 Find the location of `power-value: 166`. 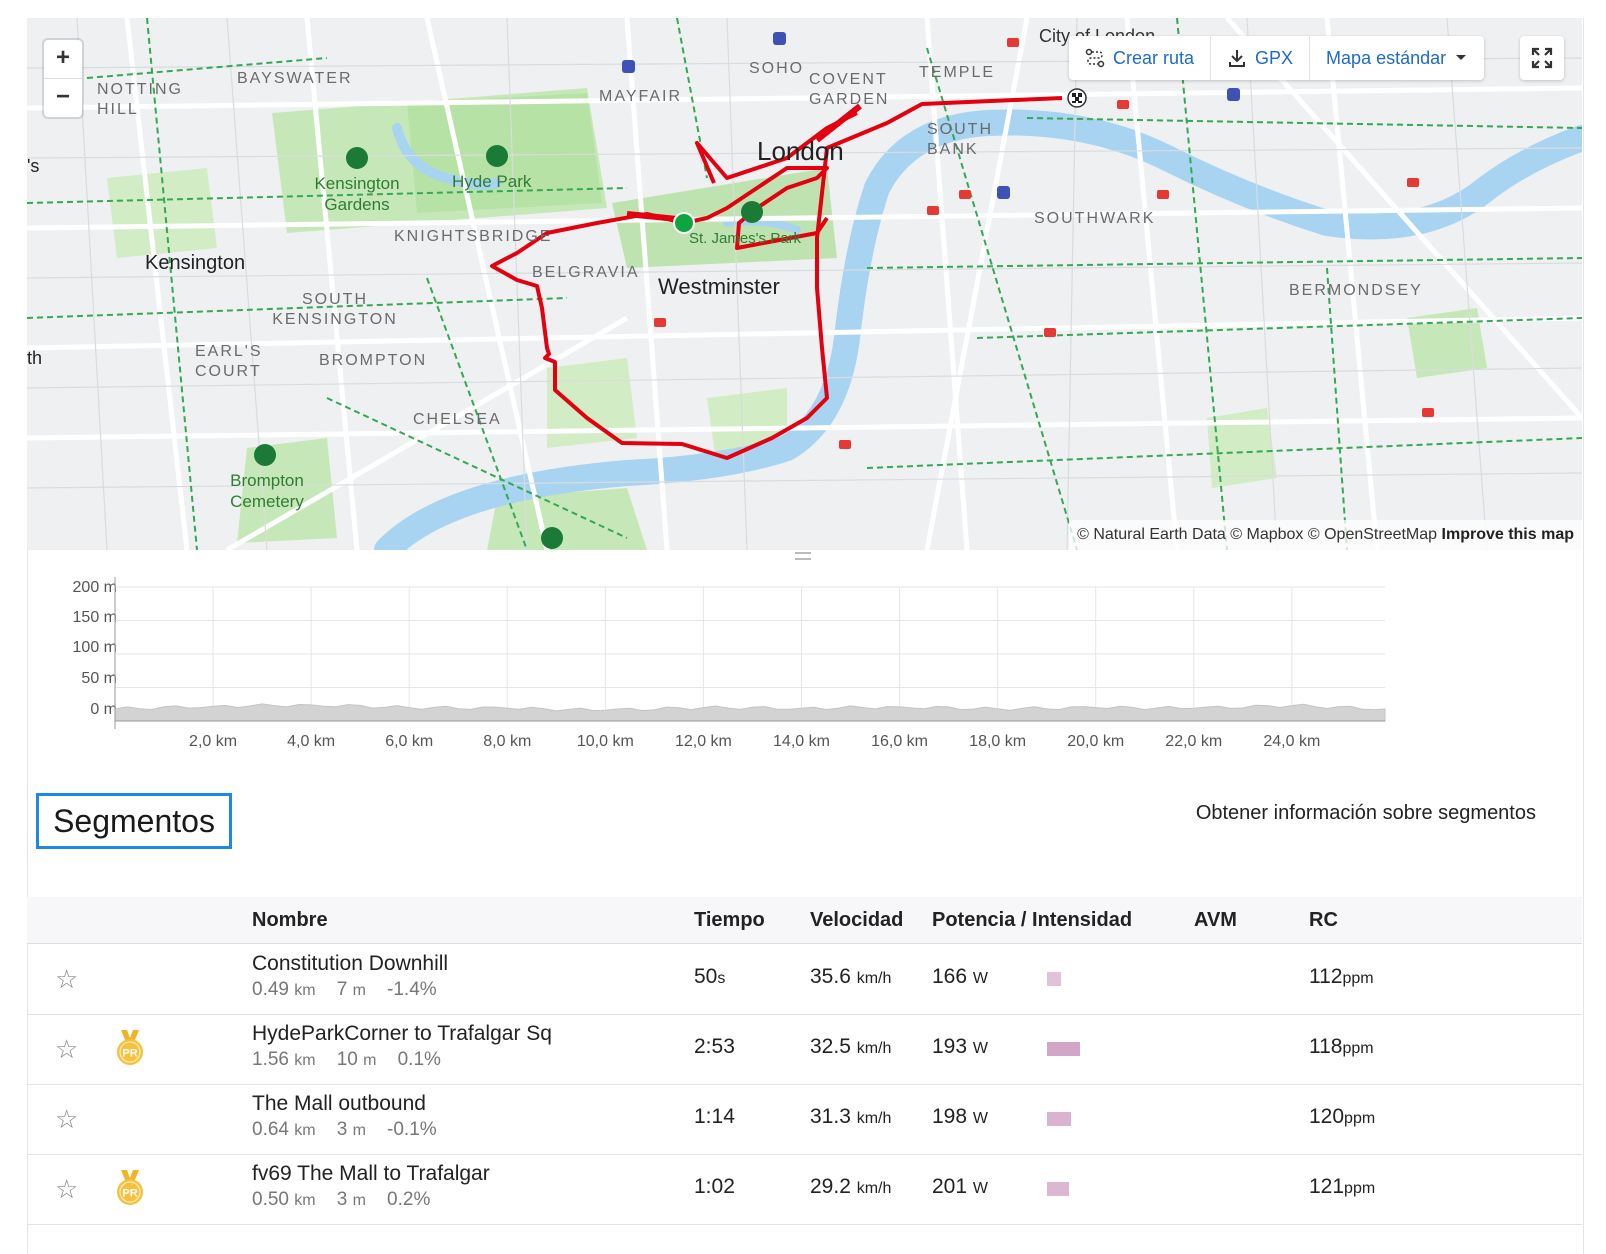

power-value: 166 is located at coordinates (950, 976).